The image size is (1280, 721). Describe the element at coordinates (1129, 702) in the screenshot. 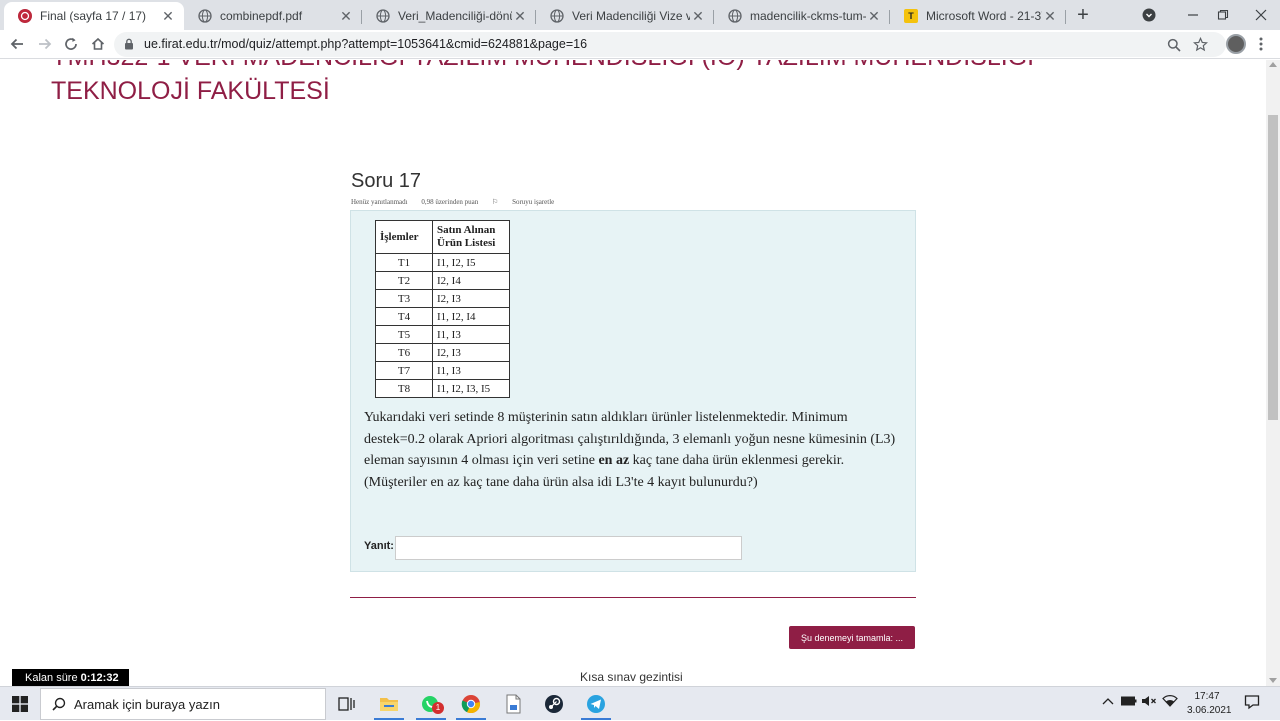

I see `battery-icon` at that location.